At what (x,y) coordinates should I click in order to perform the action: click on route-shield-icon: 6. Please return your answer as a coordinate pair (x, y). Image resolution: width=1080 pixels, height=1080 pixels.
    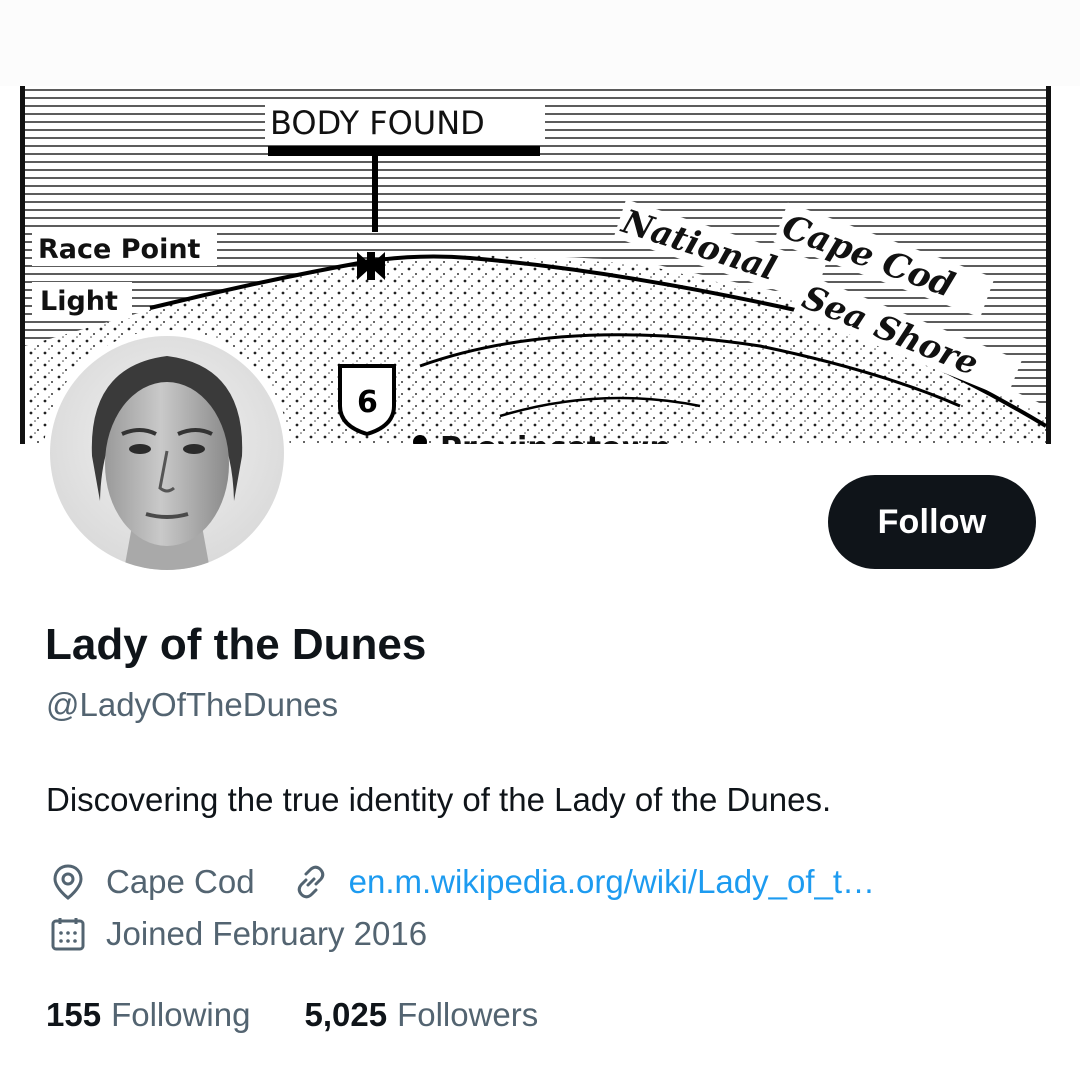
    Looking at the image, I should click on (367, 400).